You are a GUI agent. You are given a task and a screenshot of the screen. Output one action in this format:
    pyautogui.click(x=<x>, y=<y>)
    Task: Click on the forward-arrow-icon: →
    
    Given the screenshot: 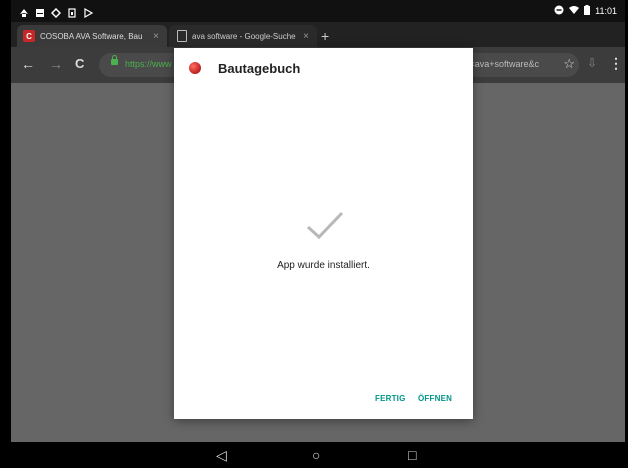 What is the action you would take?
    pyautogui.click(x=56, y=64)
    